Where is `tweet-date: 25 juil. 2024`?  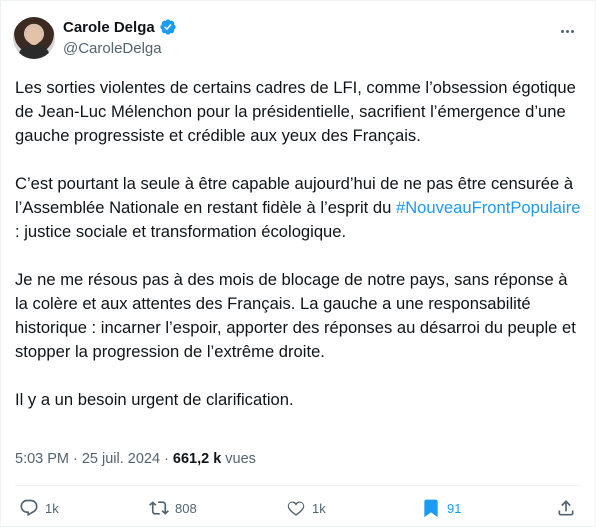 tweet-date: 25 juil. 2024 is located at coordinates (121, 459).